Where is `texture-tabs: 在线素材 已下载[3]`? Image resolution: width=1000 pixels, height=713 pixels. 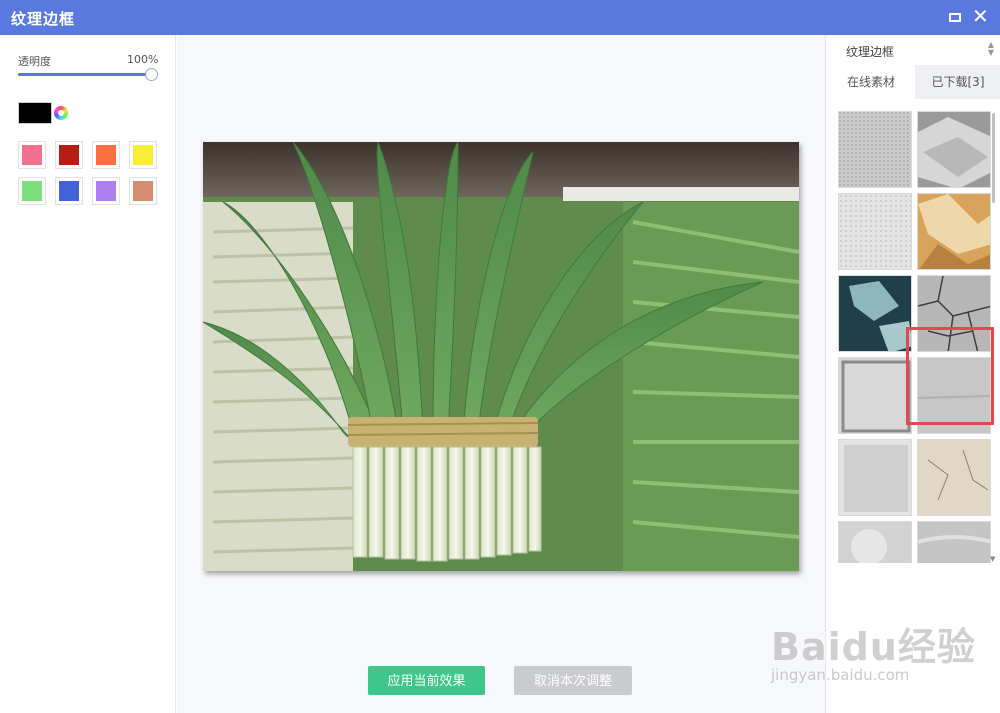 texture-tabs: 在线素材 已下载[3] is located at coordinates (913, 82).